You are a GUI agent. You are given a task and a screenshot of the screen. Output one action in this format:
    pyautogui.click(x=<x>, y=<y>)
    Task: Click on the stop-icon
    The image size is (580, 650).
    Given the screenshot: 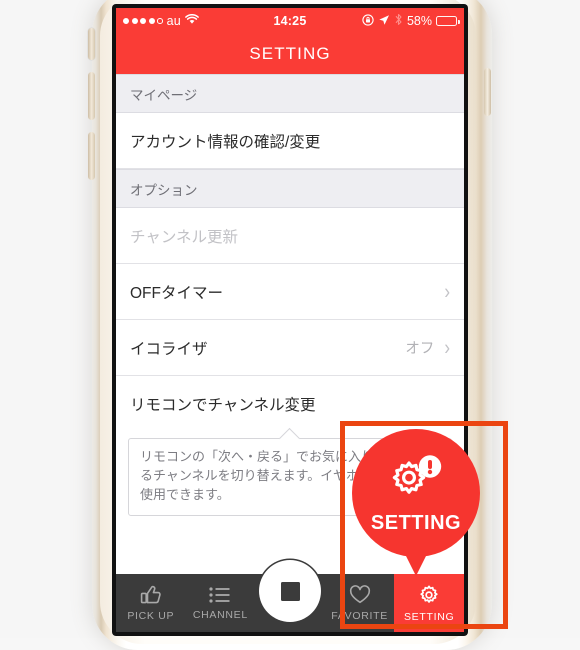 What is the action you would take?
    pyautogui.click(x=290, y=591)
    